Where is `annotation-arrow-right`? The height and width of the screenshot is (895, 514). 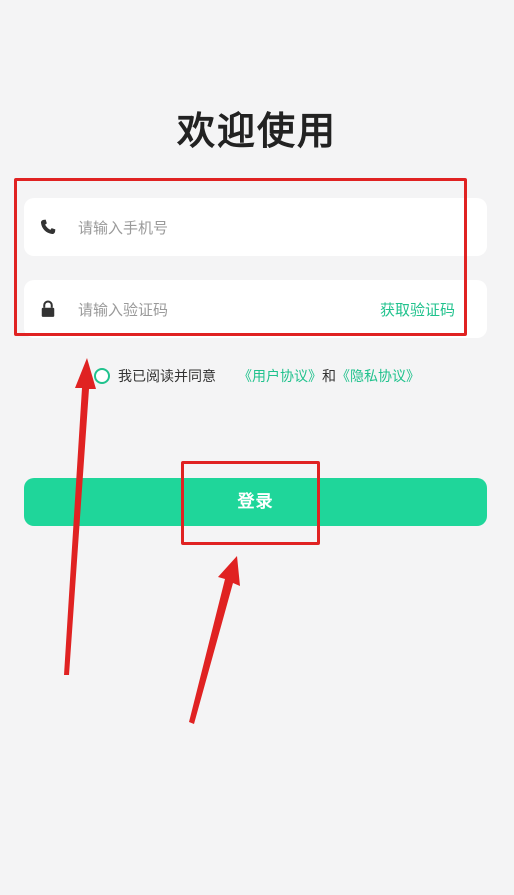 annotation-arrow-right is located at coordinates (214, 640).